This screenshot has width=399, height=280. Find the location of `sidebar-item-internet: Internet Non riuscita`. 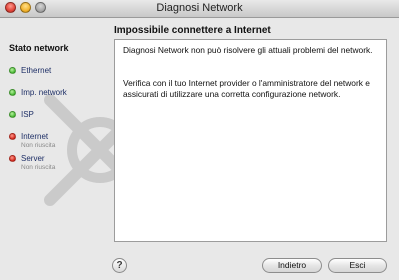

sidebar-item-internet: Internet Non riuscita is located at coordinates (32, 141).